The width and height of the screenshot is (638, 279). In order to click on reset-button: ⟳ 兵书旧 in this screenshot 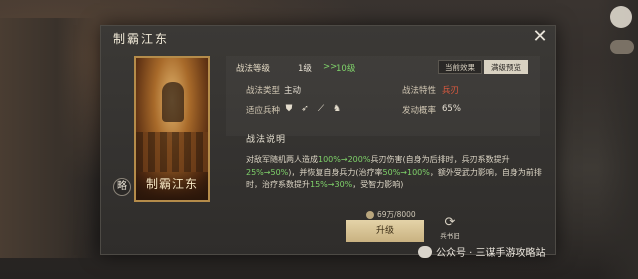, I will do `click(450, 228)`.